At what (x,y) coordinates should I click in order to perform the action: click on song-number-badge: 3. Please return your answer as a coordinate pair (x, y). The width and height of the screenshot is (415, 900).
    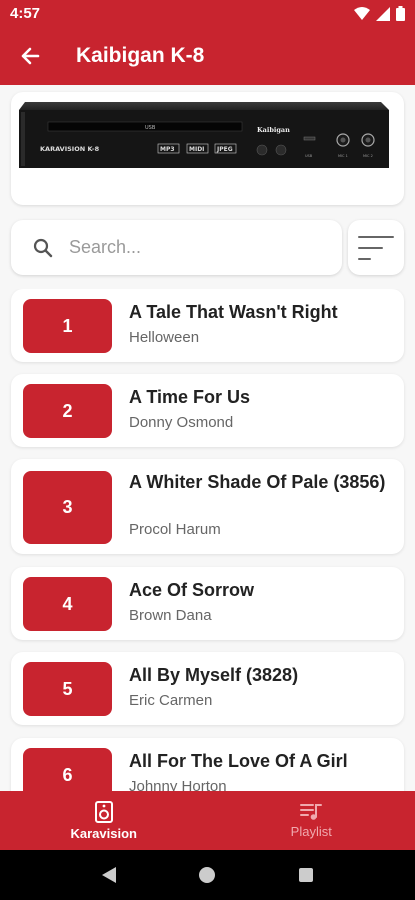
    Looking at the image, I should click on (67, 507).